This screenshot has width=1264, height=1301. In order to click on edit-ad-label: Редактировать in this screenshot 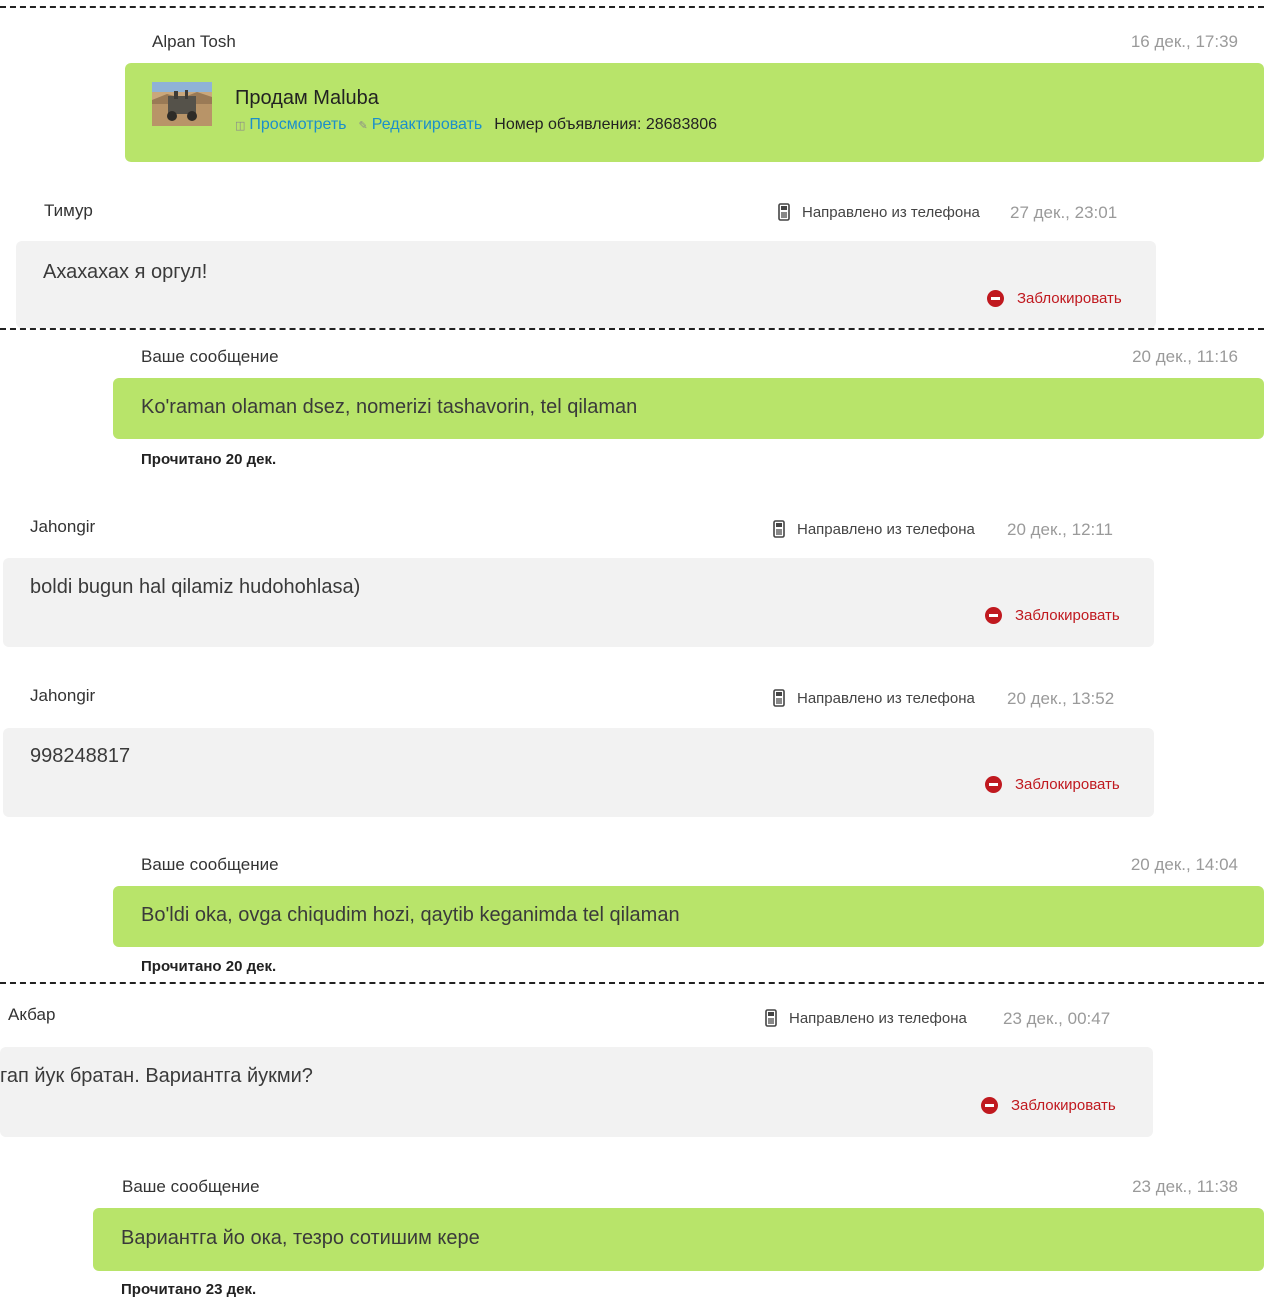, I will do `click(427, 124)`.